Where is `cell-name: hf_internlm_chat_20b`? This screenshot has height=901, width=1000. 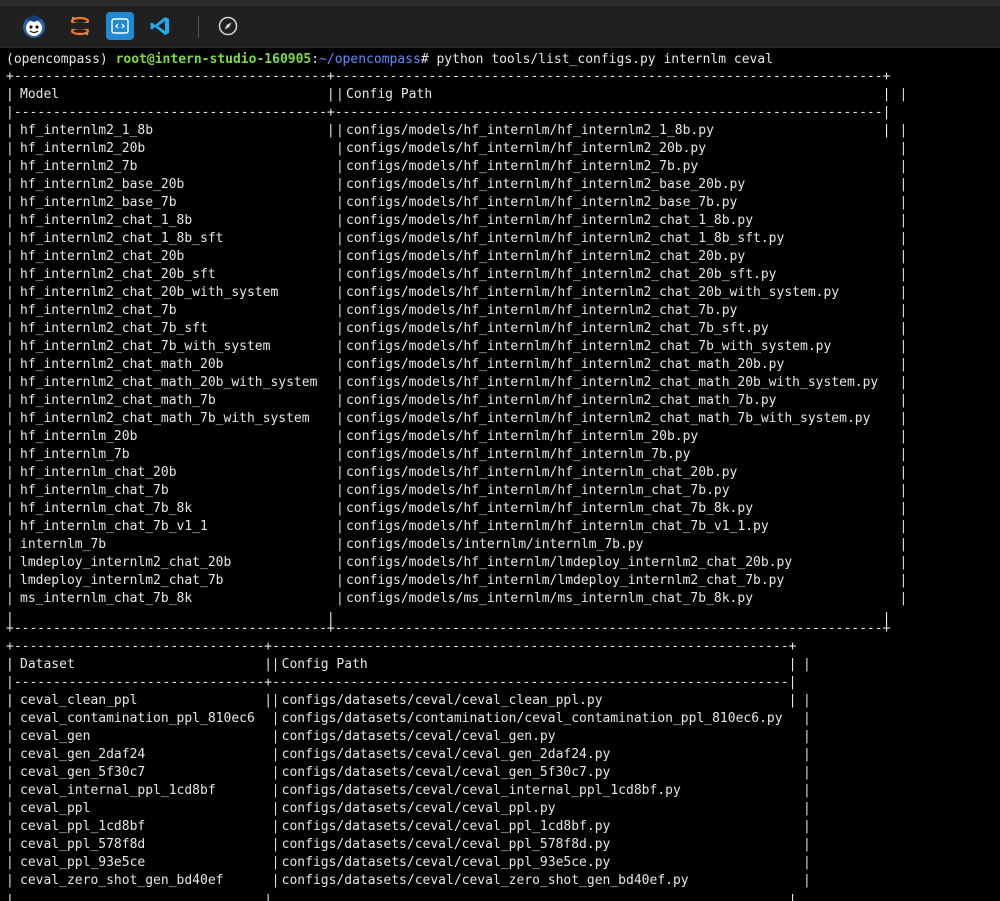 cell-name: hf_internlm_chat_20b is located at coordinates (98, 472).